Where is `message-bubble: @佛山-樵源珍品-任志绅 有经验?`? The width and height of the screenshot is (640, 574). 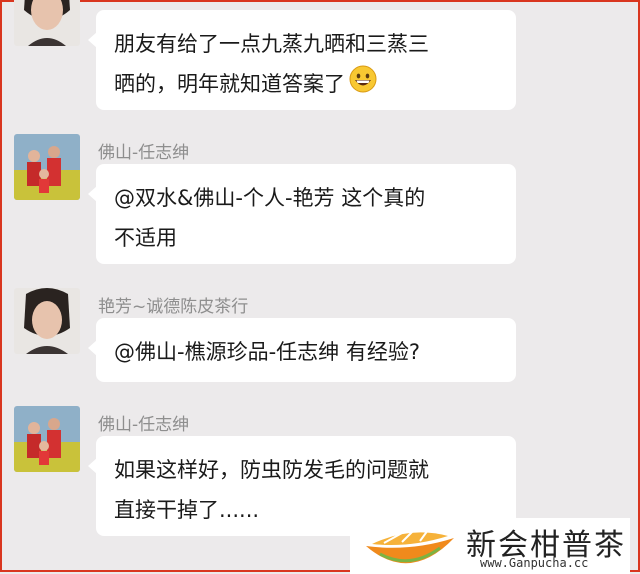 message-bubble: @佛山-樵源珍品-任志绅 有经验? is located at coordinates (302, 350).